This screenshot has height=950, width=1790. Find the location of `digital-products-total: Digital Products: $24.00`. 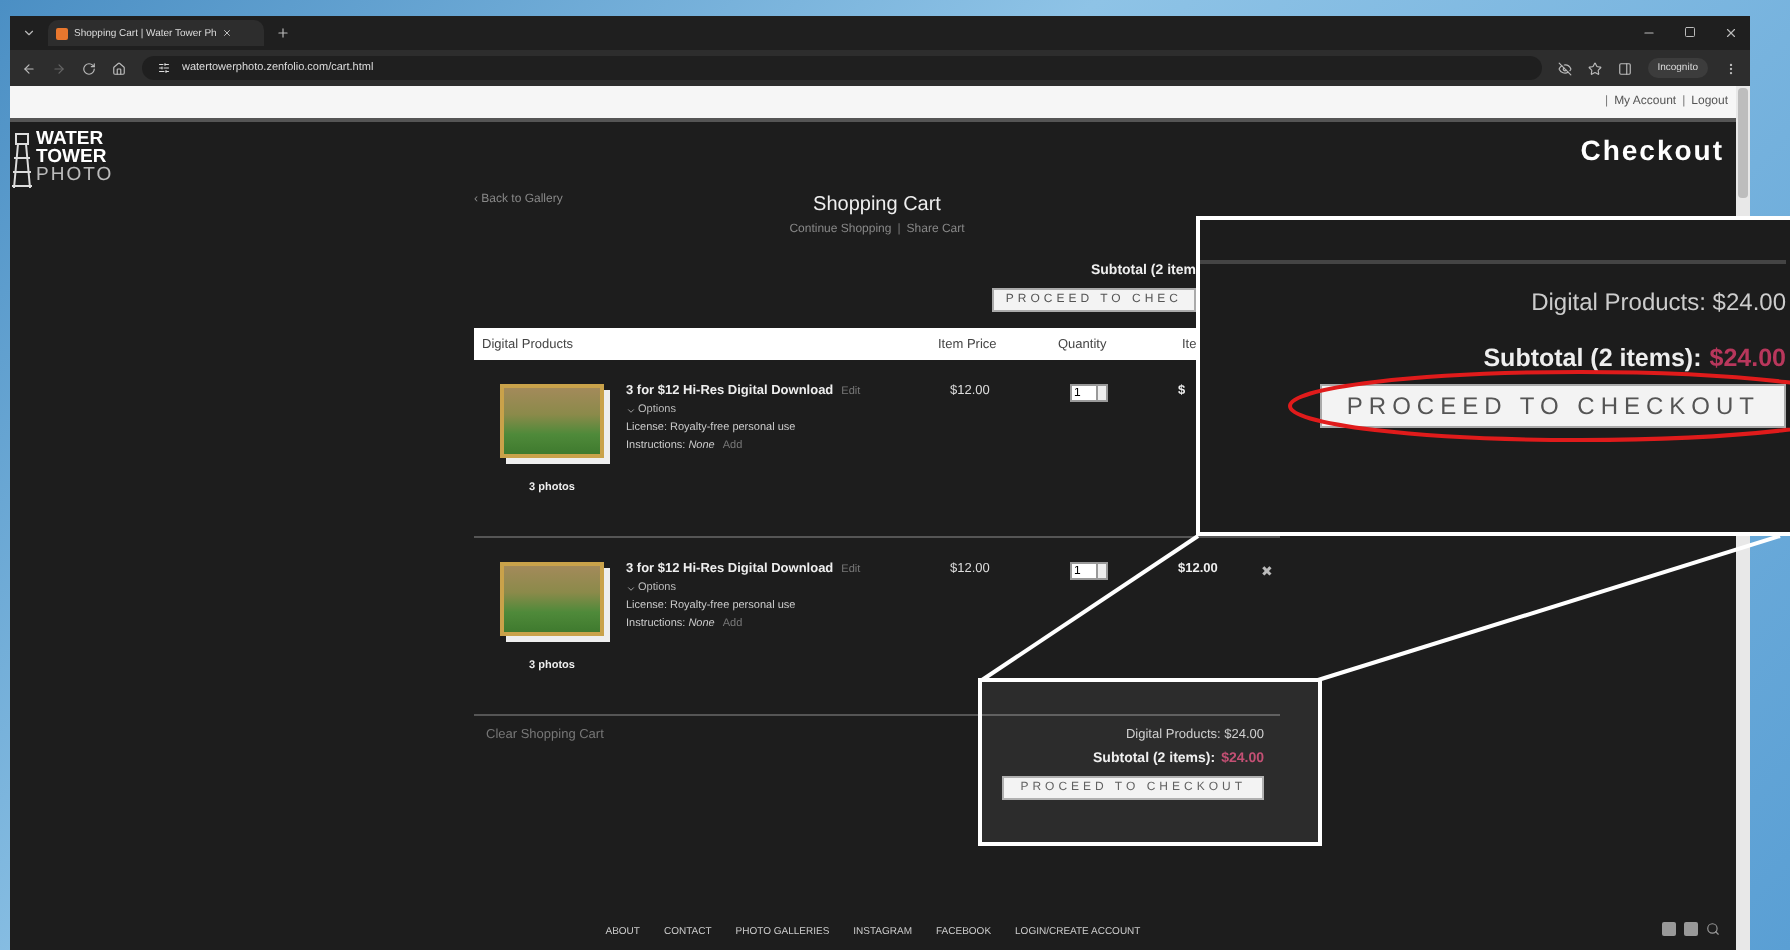

digital-products-total: Digital Products: $24.00 is located at coordinates (1658, 302).